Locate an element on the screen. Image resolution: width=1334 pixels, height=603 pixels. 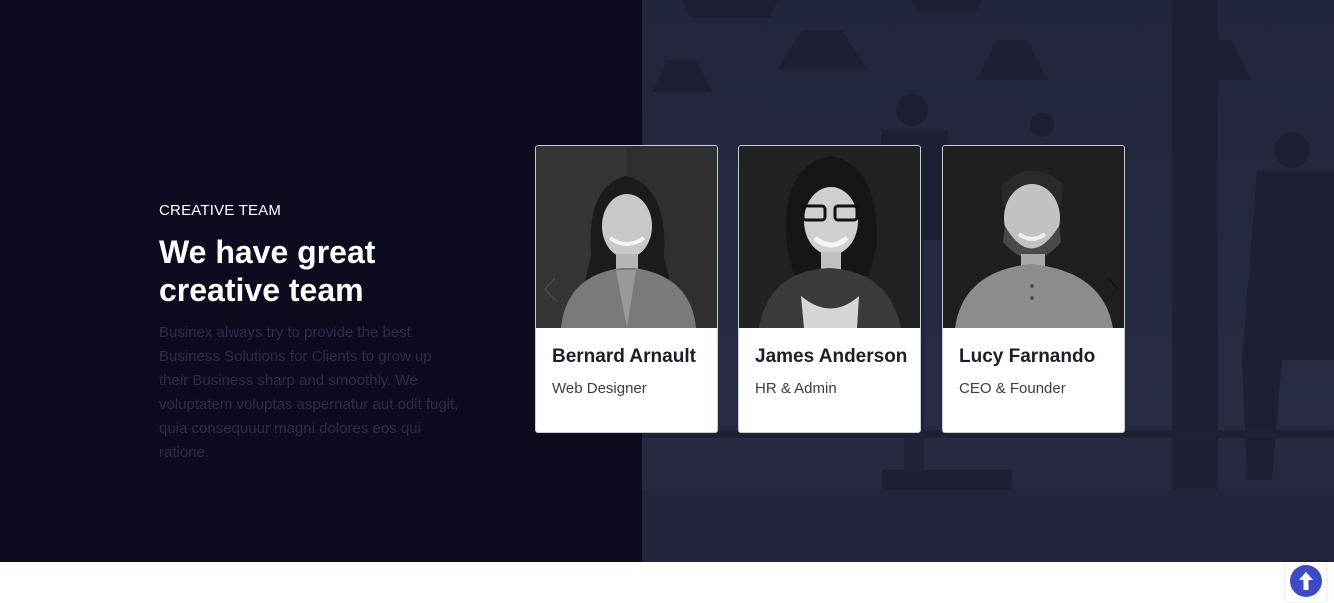
team-card: Lucy Farnando CEO & Founder is located at coordinates (1033, 289).